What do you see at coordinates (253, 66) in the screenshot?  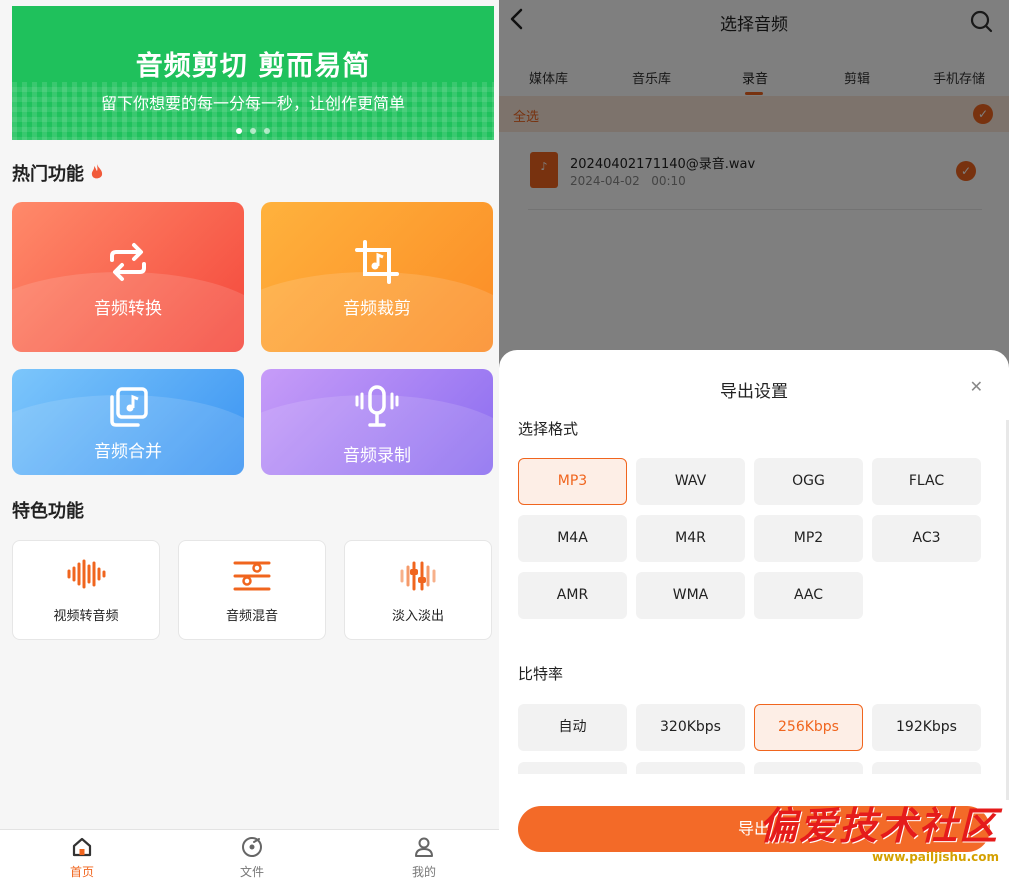 I see `banner-title: 音频剪切 剪而易简` at bounding box center [253, 66].